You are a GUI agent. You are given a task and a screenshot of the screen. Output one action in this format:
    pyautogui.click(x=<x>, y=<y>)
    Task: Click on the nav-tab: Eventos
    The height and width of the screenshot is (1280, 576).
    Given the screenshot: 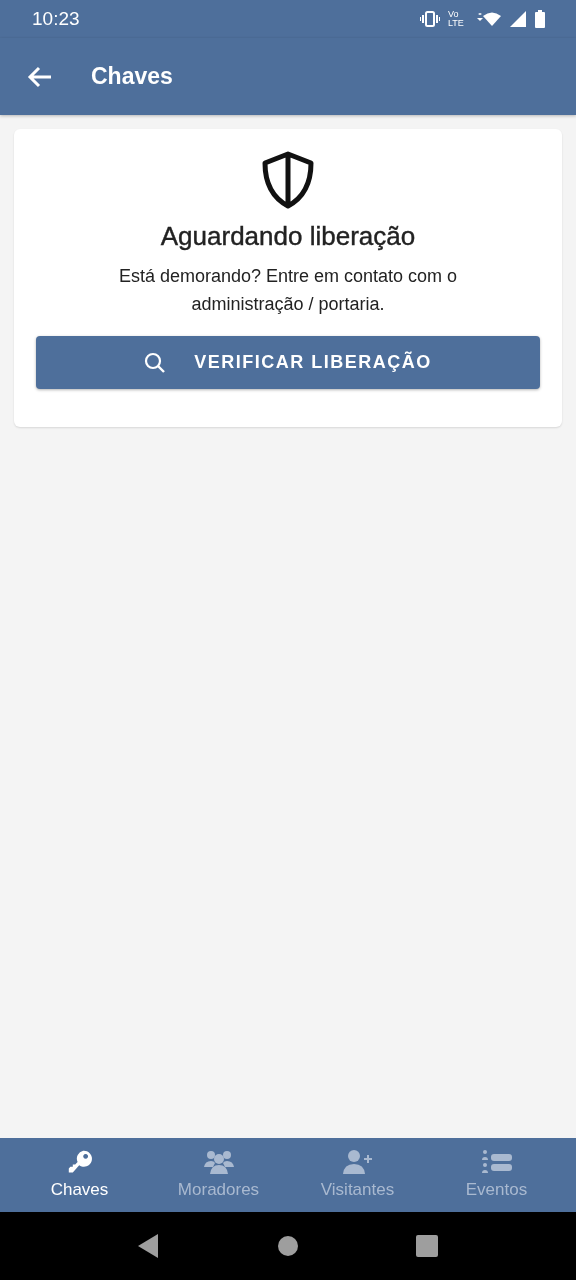 What is the action you would take?
    pyautogui.click(x=496, y=1175)
    